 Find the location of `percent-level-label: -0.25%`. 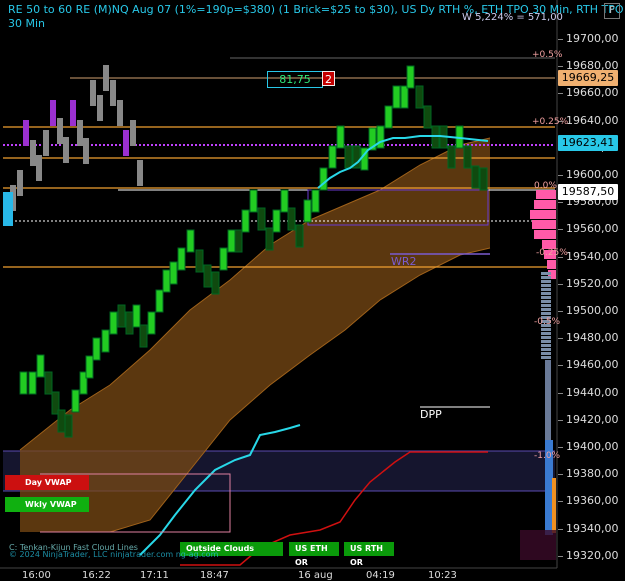

percent-level-label: -0.25% is located at coordinates (552, 253).